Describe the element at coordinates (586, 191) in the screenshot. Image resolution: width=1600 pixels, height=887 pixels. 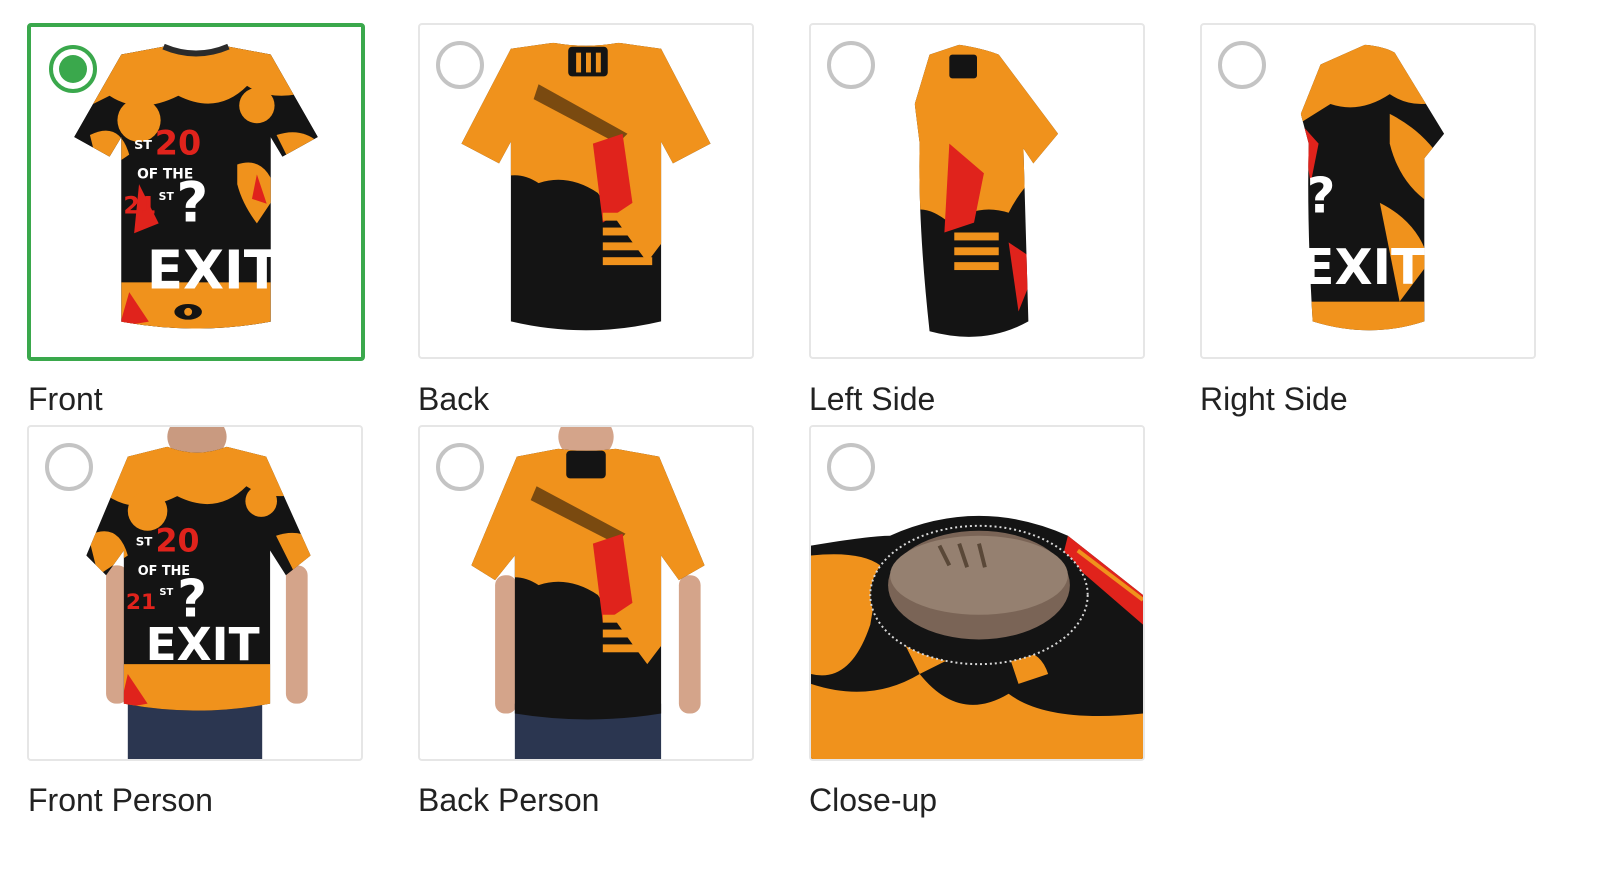
I see `view-option-back` at that location.